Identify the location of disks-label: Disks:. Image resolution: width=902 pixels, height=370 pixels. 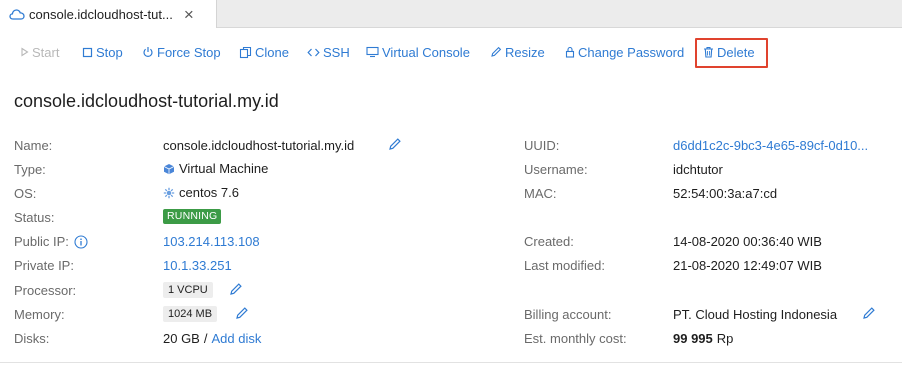
(32, 338).